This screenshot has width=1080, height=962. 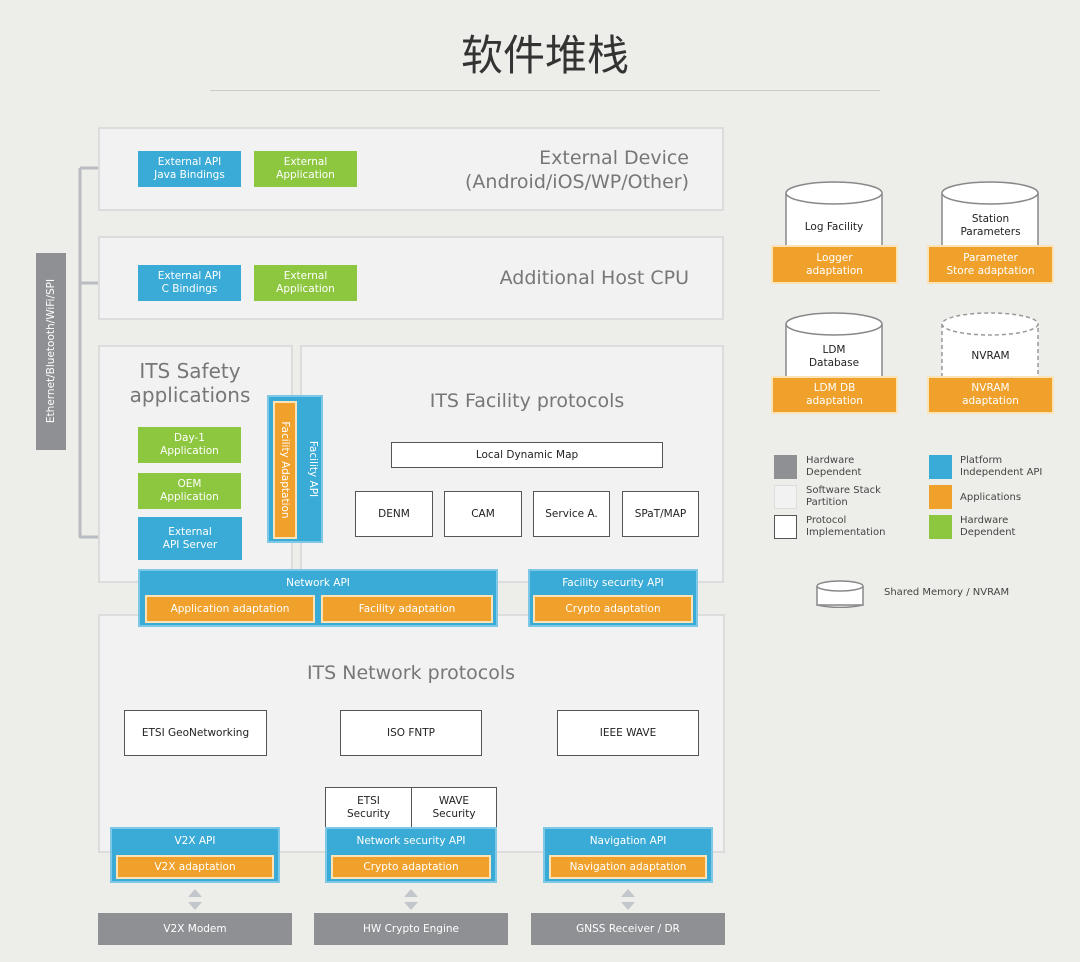 What do you see at coordinates (190, 383) in the screenshot?
I see `safety-title: ITS Safety applications` at bounding box center [190, 383].